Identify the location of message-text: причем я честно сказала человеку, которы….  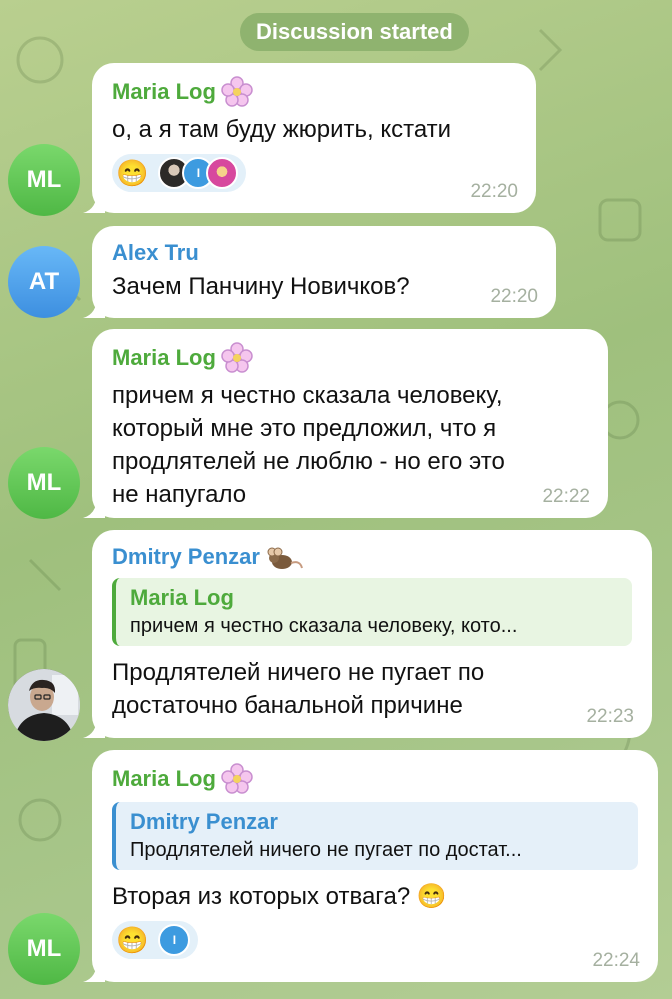
(350, 445).